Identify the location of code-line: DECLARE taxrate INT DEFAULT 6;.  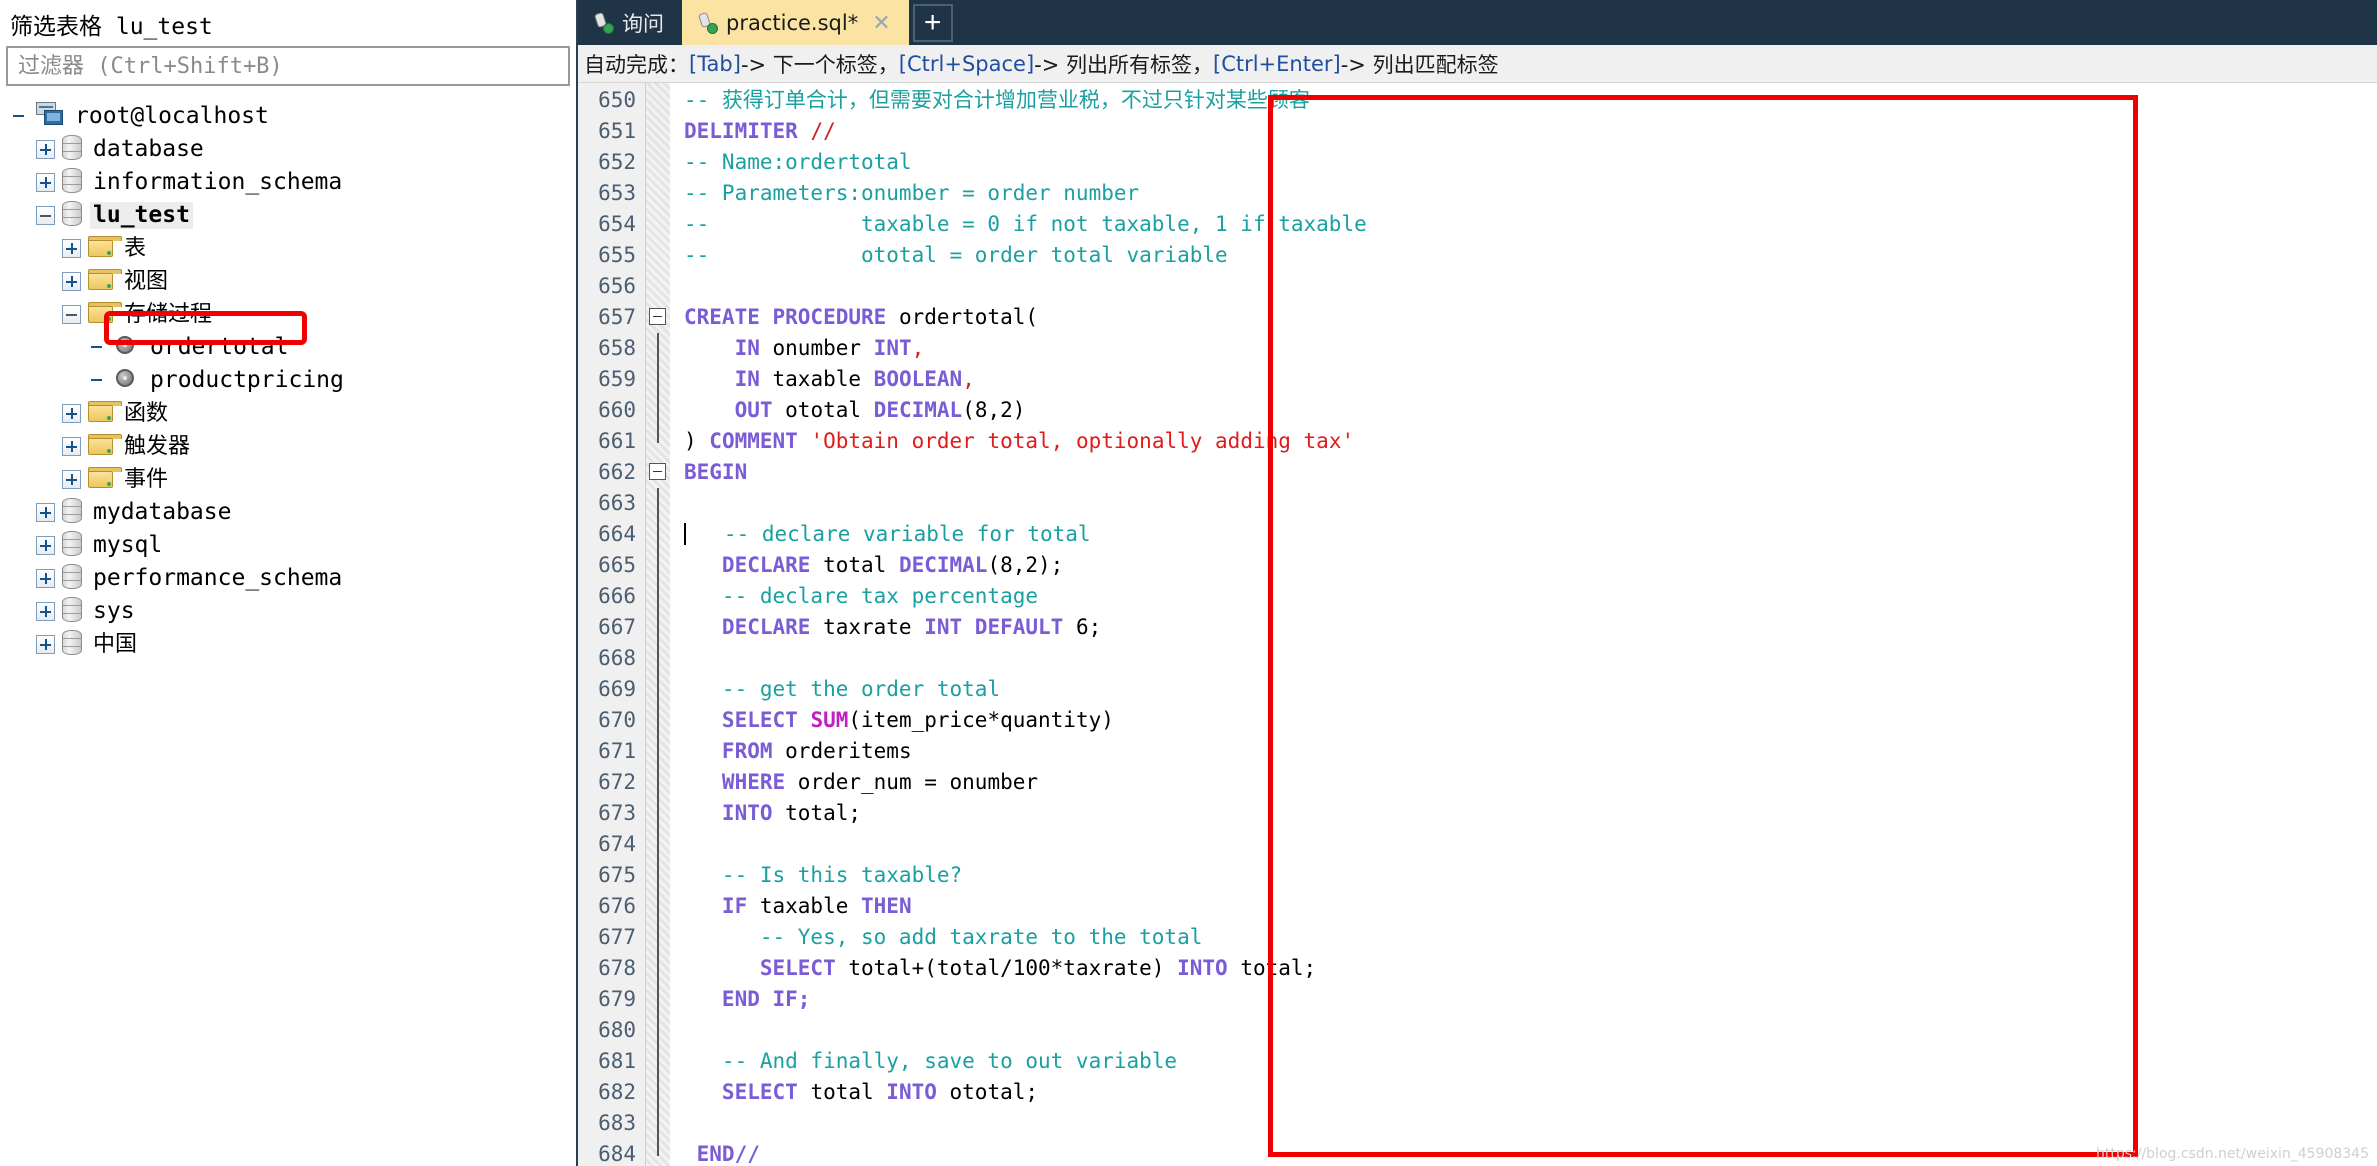
(1530, 627).